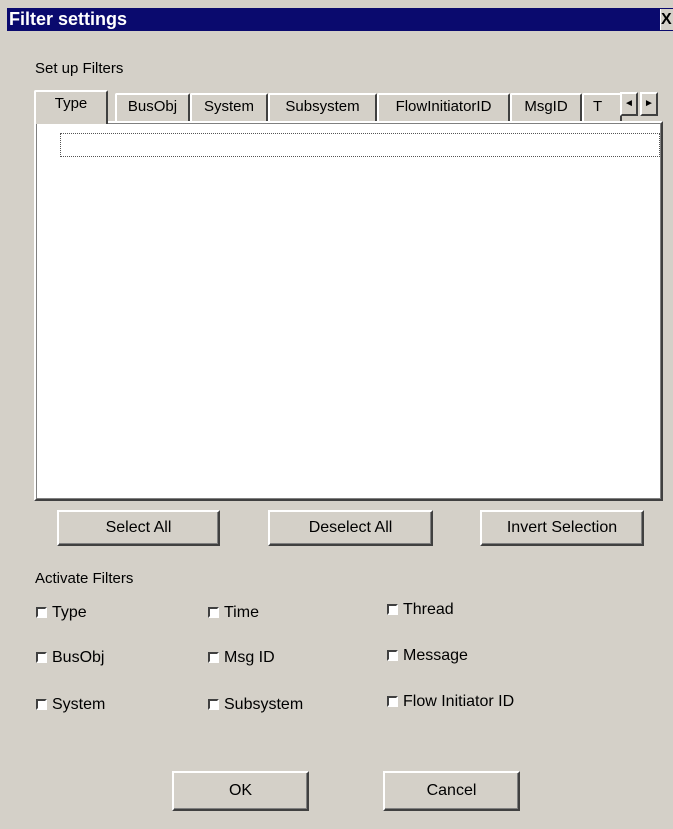  I want to click on filter-checkbox-type: Type, so click(61, 613).